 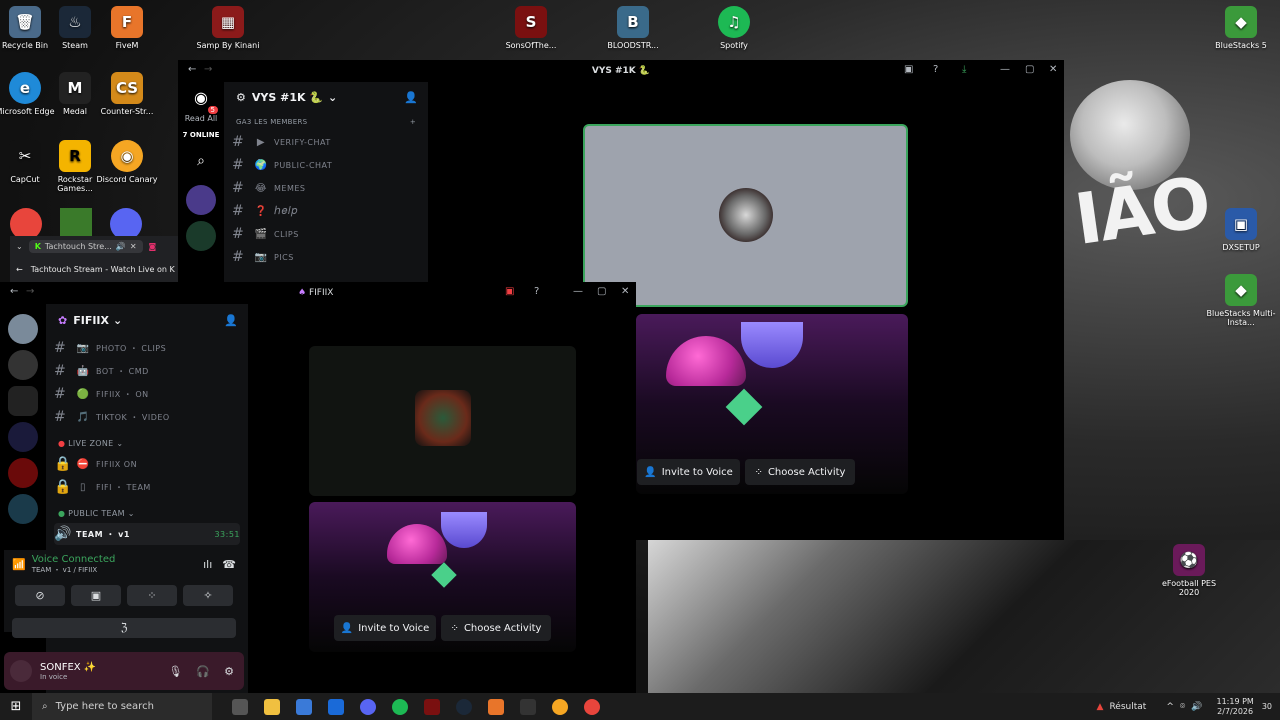 I want to click on desktop-icon-spotify: ♫ Spotify, so click(x=734, y=28).